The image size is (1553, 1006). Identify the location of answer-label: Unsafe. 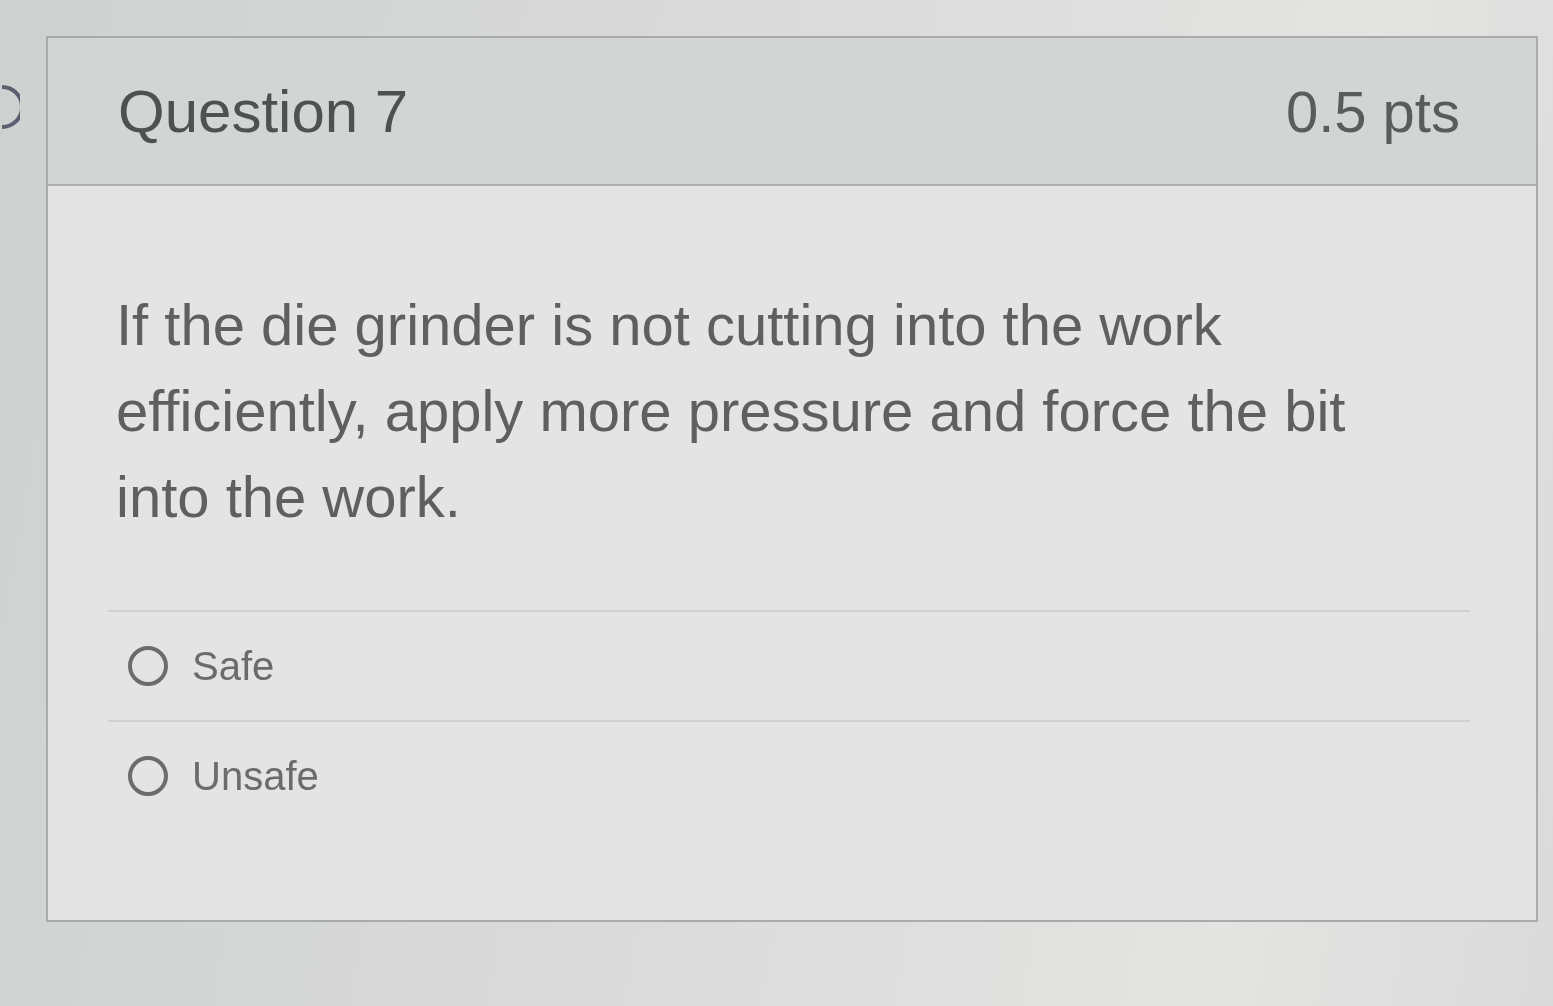
(255, 776).